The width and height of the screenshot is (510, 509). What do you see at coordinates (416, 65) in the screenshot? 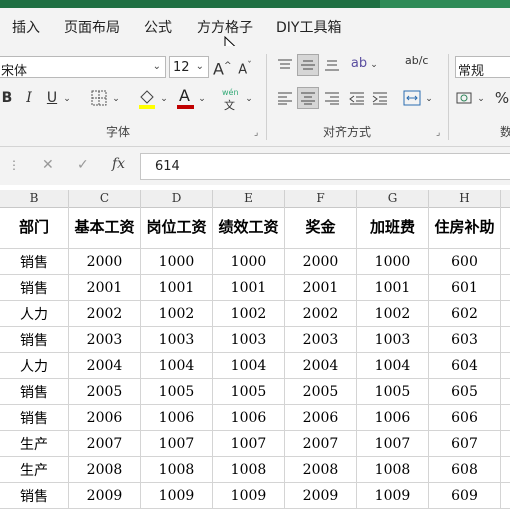
I see `wrap-text-button: ab/c` at bounding box center [416, 65].